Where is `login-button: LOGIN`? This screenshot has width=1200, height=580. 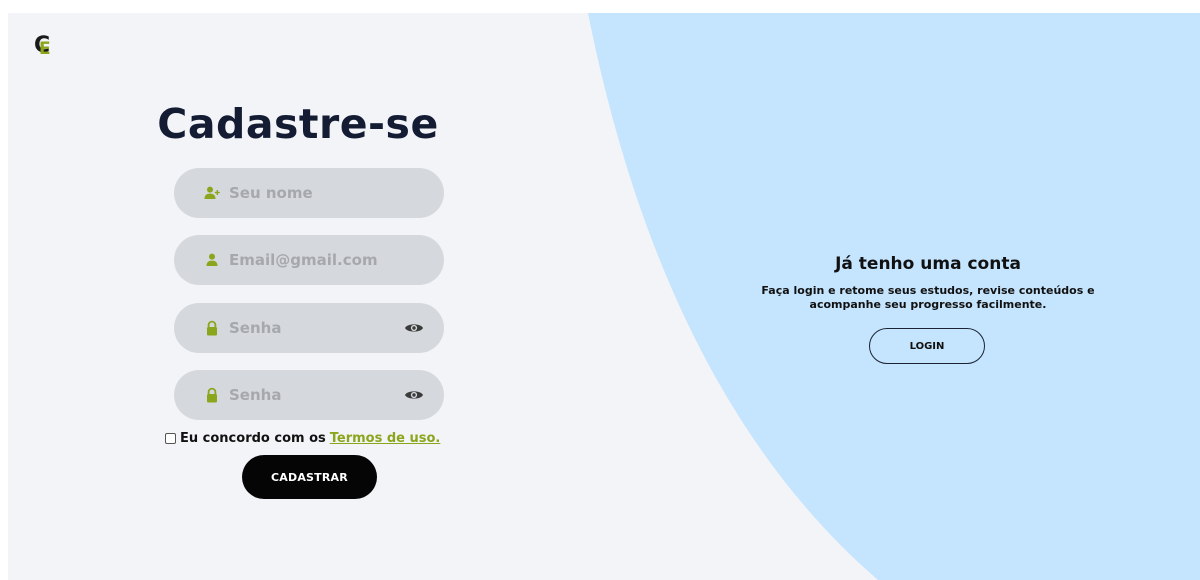
login-button: LOGIN is located at coordinates (927, 346).